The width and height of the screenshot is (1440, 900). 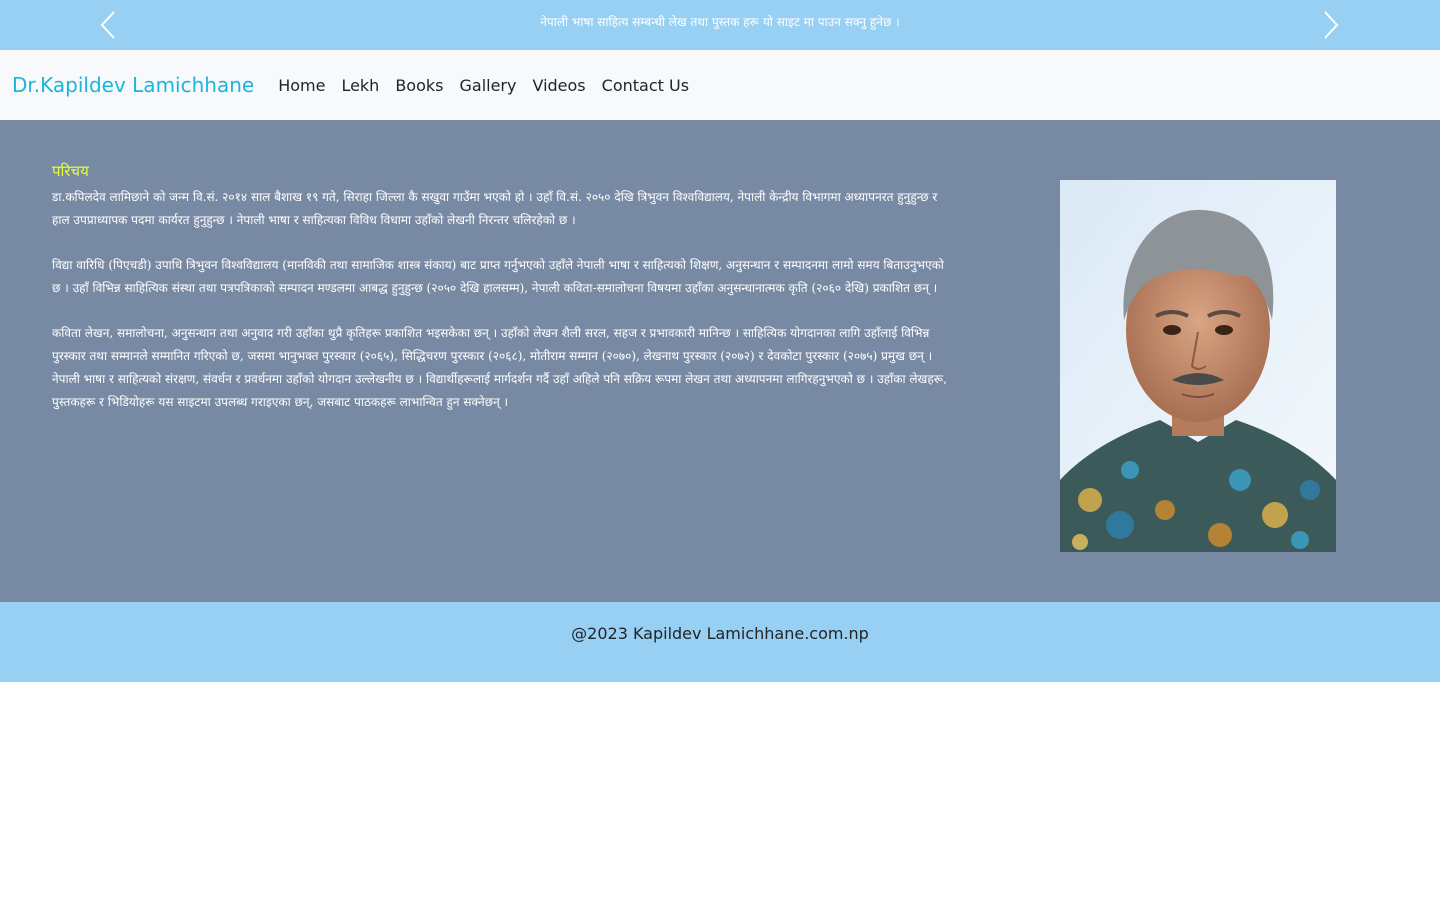 I want to click on footer-copyright: @2023 Kapildev Lamichhane.com.np, so click(x=720, y=633).